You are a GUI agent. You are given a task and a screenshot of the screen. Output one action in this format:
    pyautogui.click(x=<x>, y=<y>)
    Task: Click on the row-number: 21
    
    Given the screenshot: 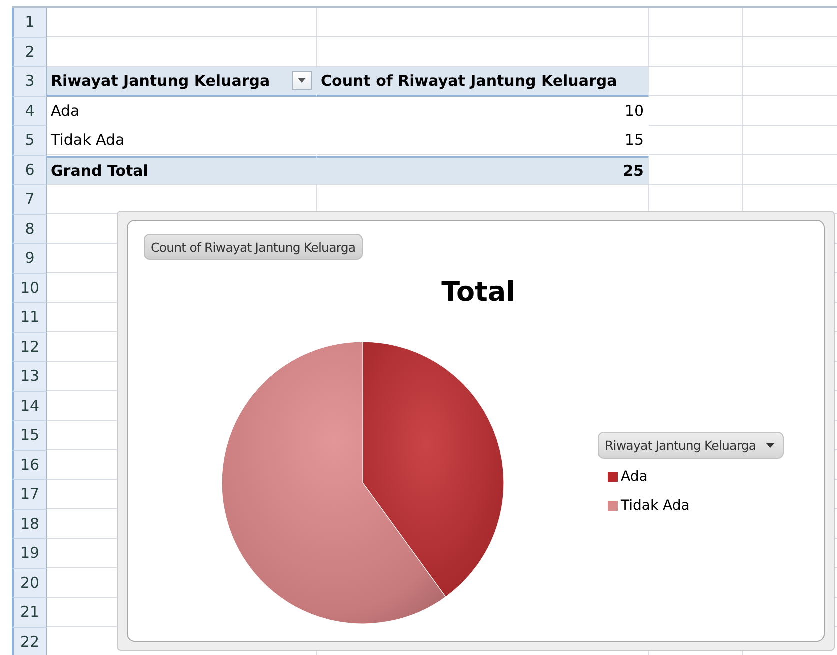 What is the action you would take?
    pyautogui.click(x=29, y=613)
    